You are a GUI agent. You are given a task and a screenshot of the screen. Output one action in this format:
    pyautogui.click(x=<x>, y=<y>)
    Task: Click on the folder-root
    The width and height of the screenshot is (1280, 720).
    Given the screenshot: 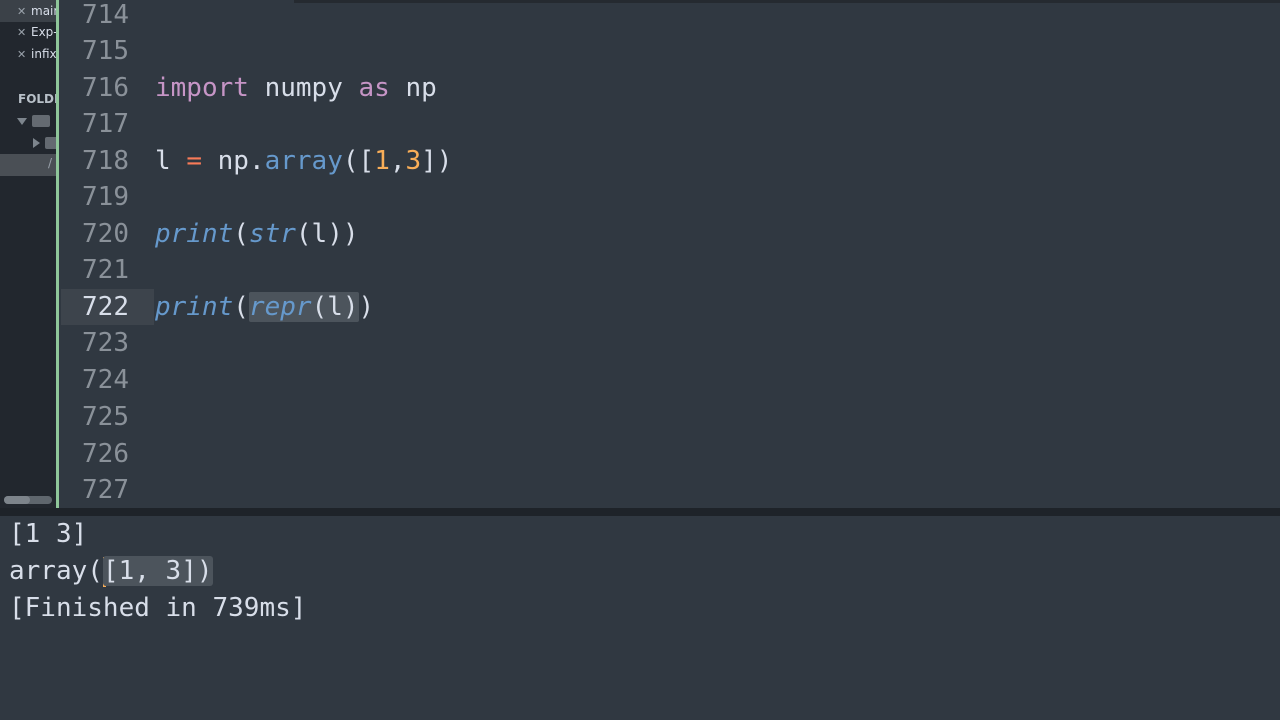 What is the action you would take?
    pyautogui.click(x=29, y=121)
    